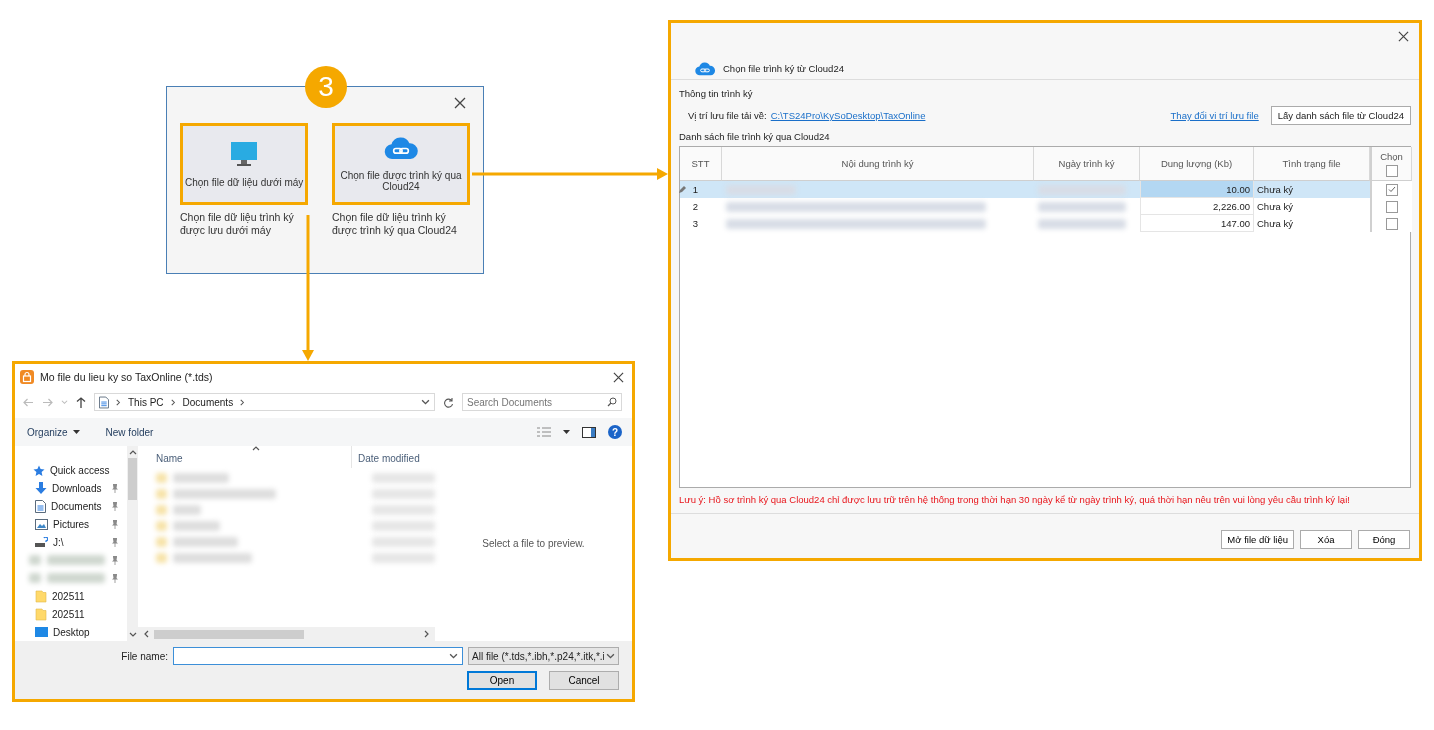 The height and width of the screenshot is (730, 1434). Describe the element at coordinates (53, 432) in the screenshot. I see `toolbar-button: Organize` at that location.